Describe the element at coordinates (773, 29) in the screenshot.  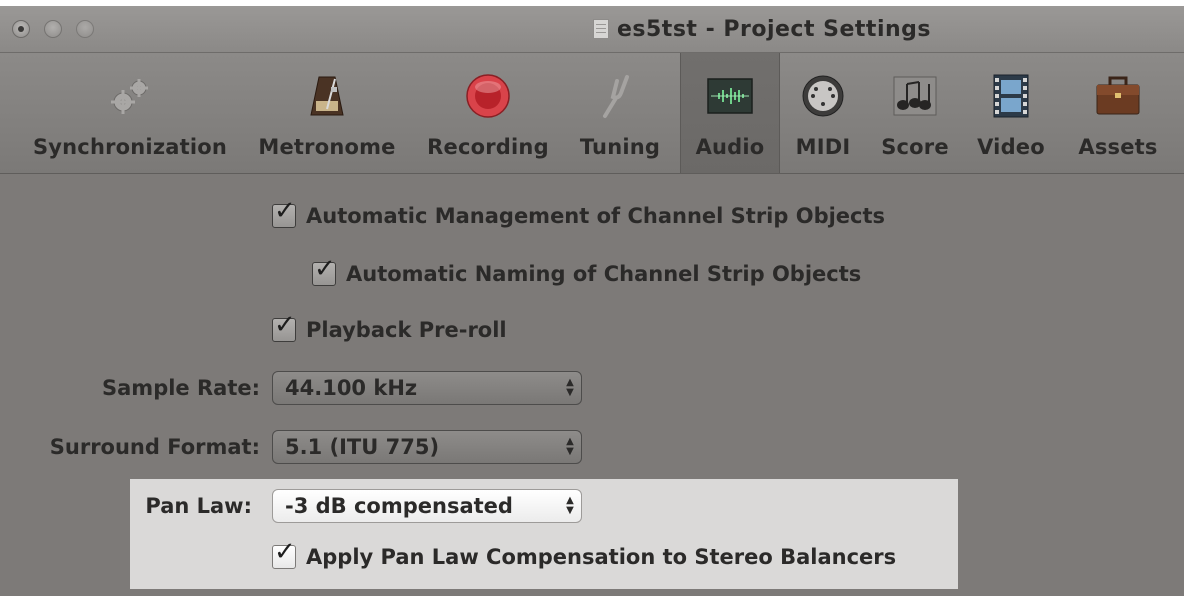
I see `window-title: es5tst - Project Settings` at that location.